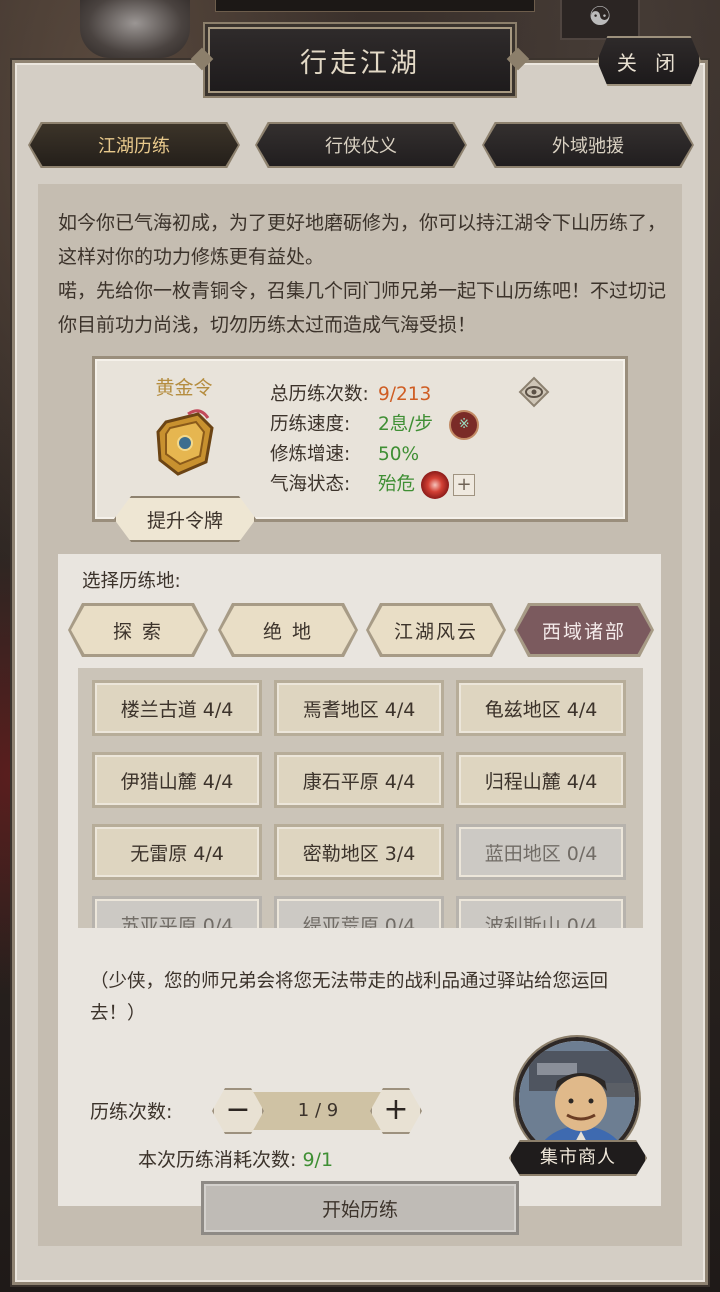 This screenshot has height=1292, width=720. What do you see at coordinates (534, 392) in the screenshot?
I see `eye-icon` at bounding box center [534, 392].